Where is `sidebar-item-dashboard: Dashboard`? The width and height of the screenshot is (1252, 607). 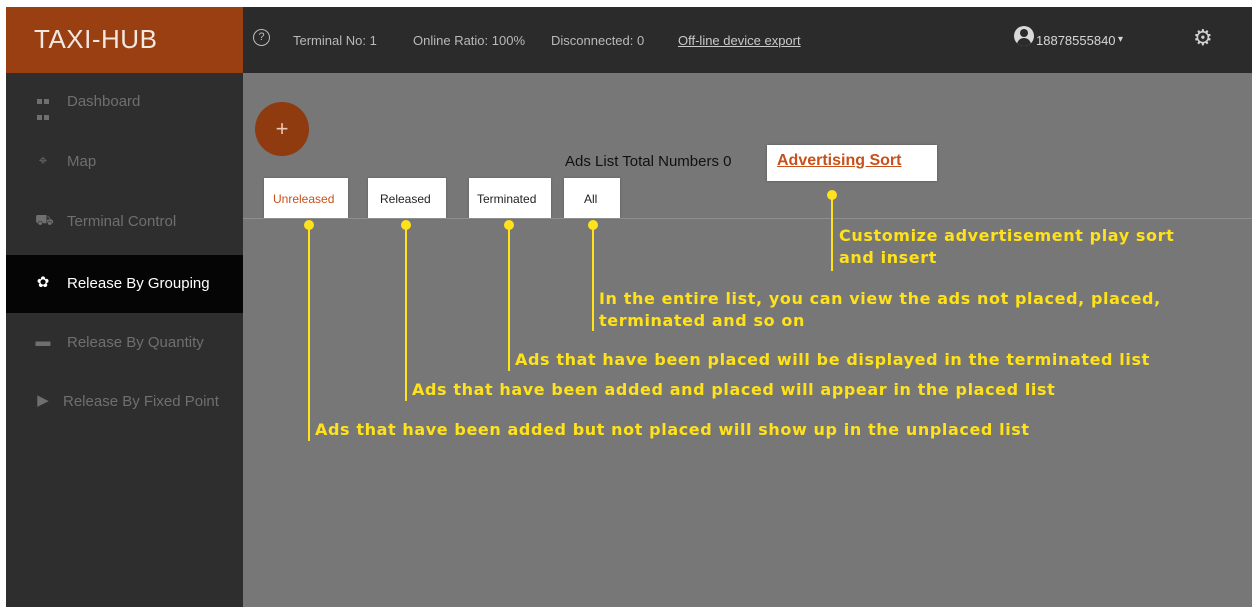
sidebar-item-dashboard: Dashboard is located at coordinates (124, 102).